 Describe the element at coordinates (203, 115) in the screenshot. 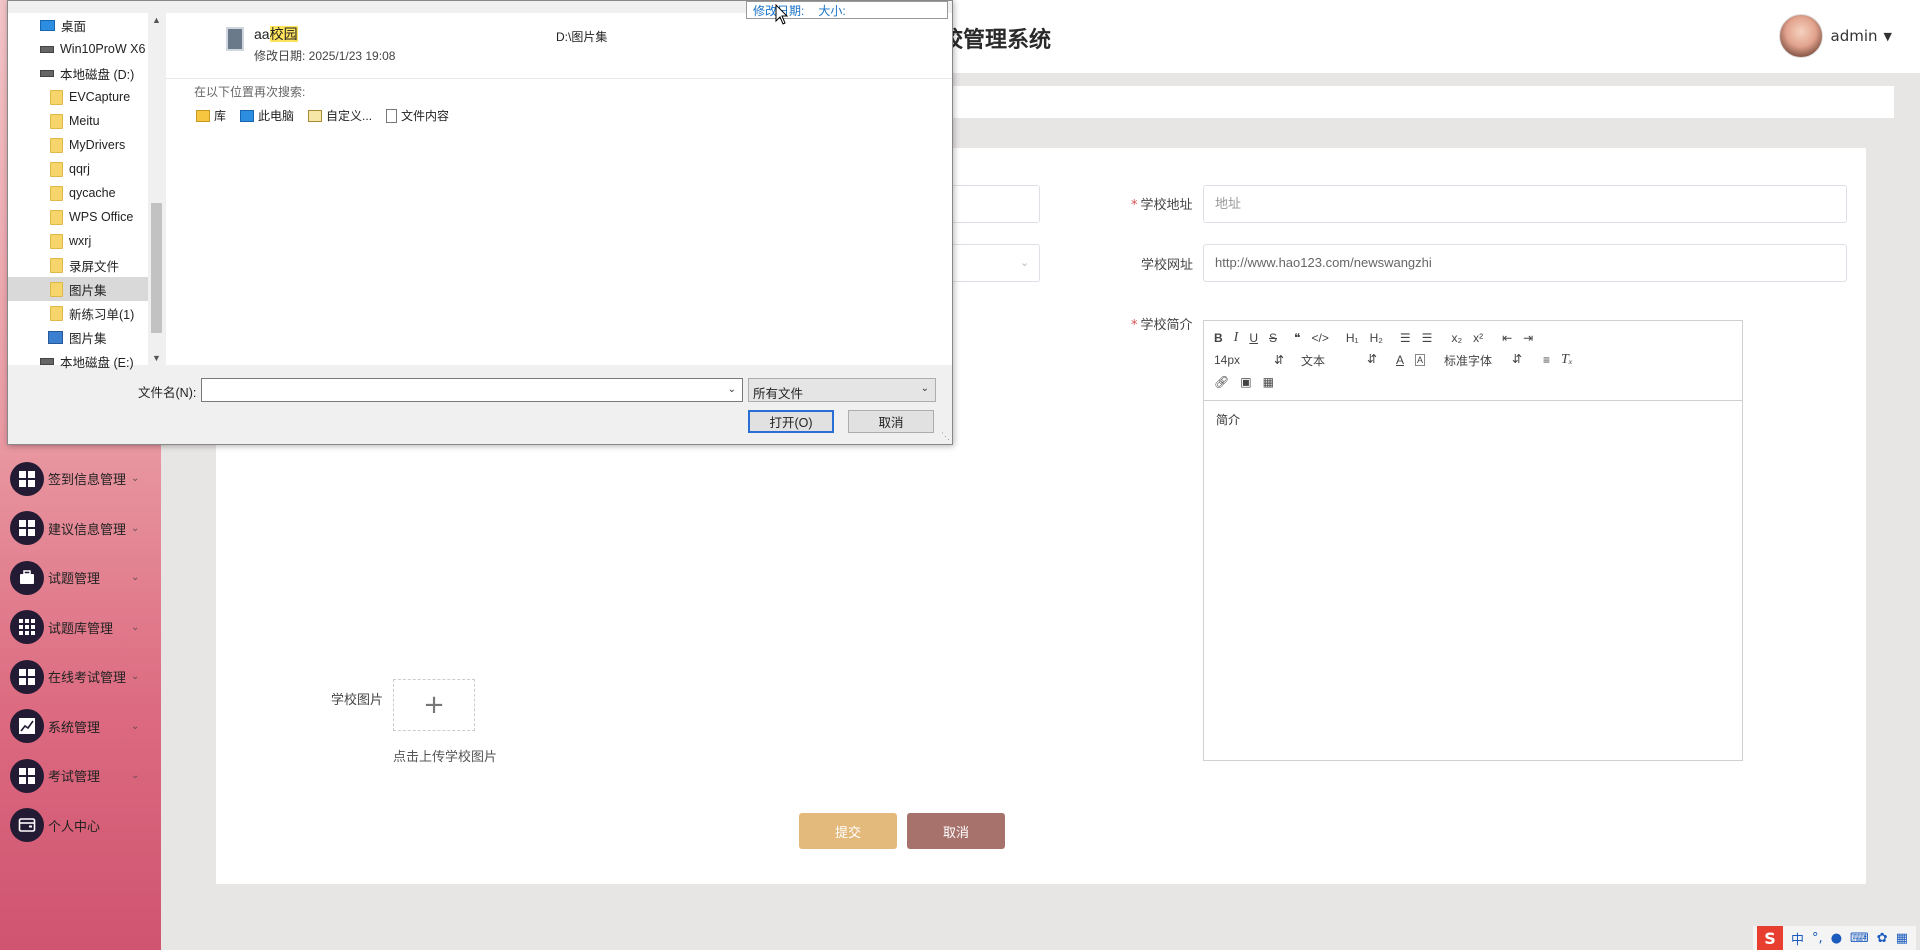

I see `library-icon` at that location.